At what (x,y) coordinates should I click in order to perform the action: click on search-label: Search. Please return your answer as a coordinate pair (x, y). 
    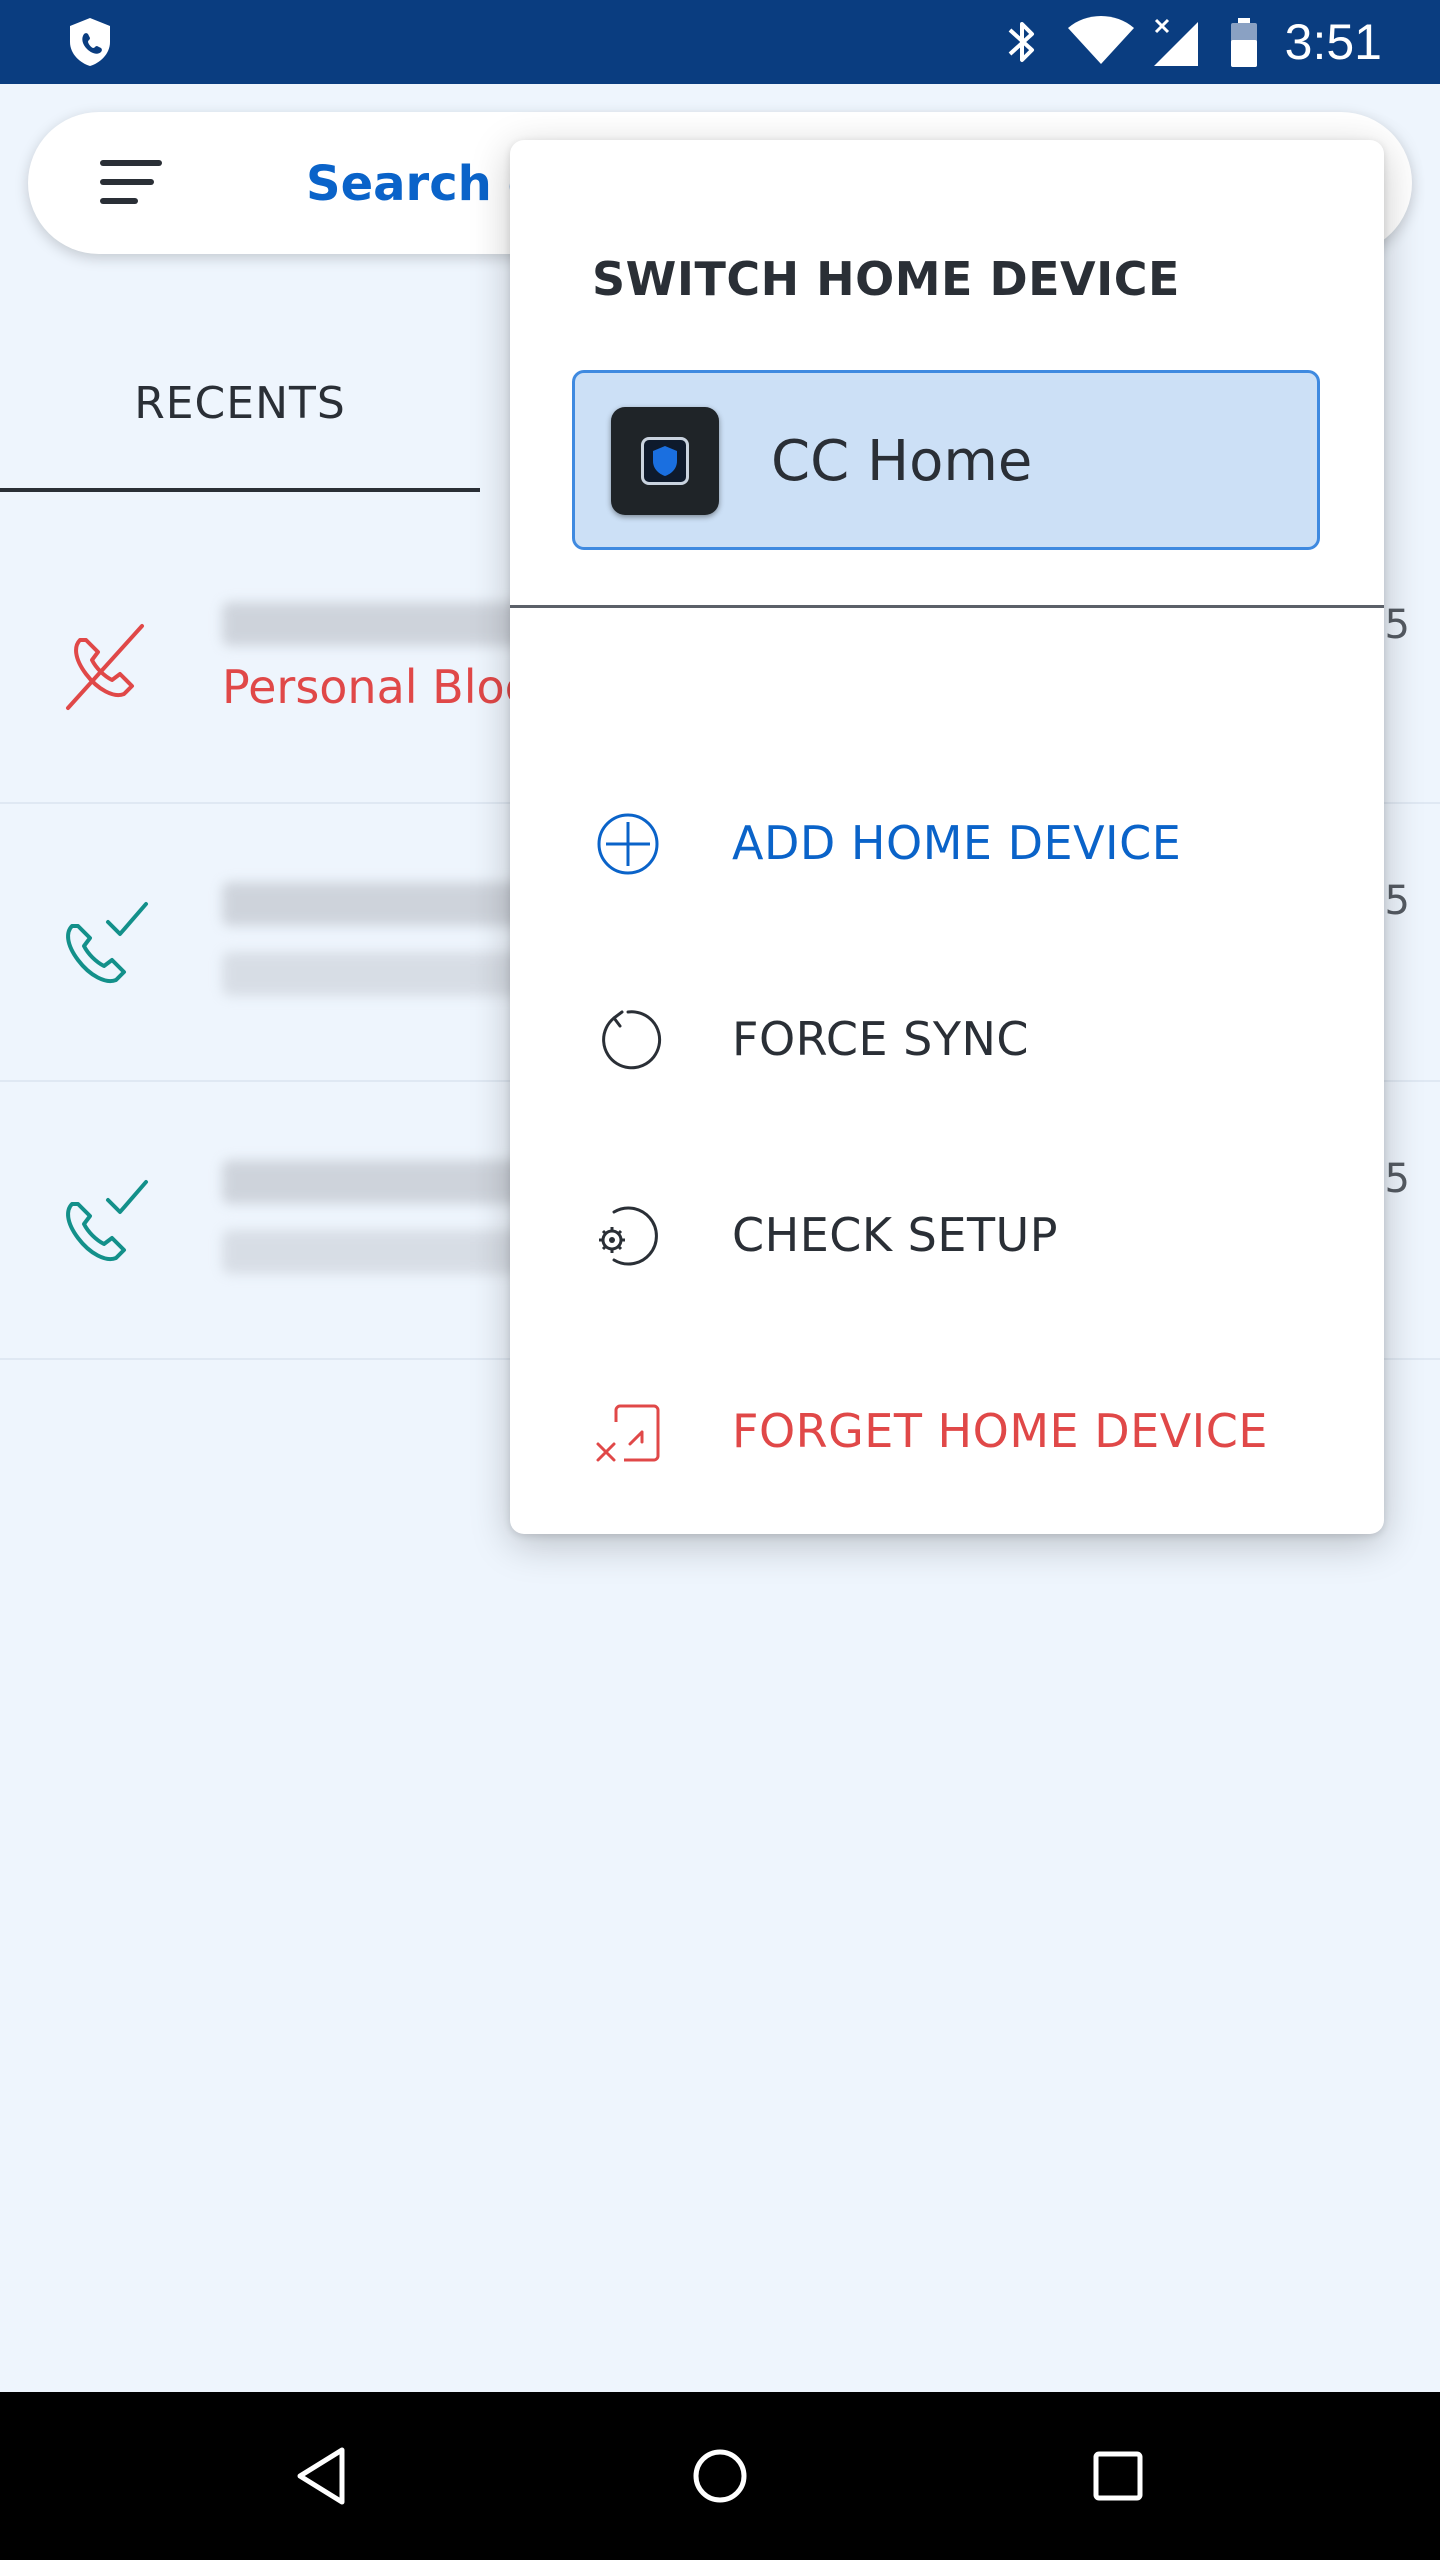
    Looking at the image, I should click on (399, 184).